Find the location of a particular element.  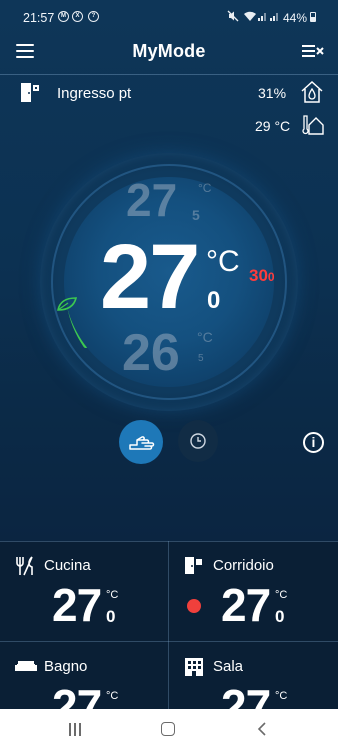

temp-up-unit: °C is located at coordinates (205, 188).